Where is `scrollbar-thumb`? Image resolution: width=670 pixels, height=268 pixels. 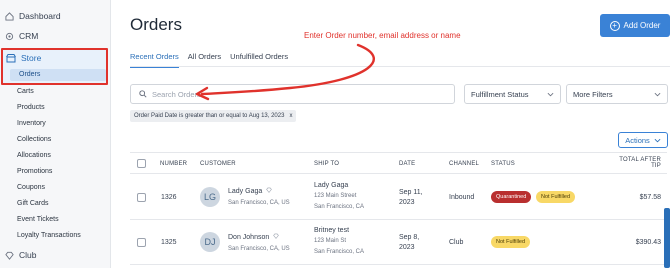
scrollbar-thumb is located at coordinates (667, 238).